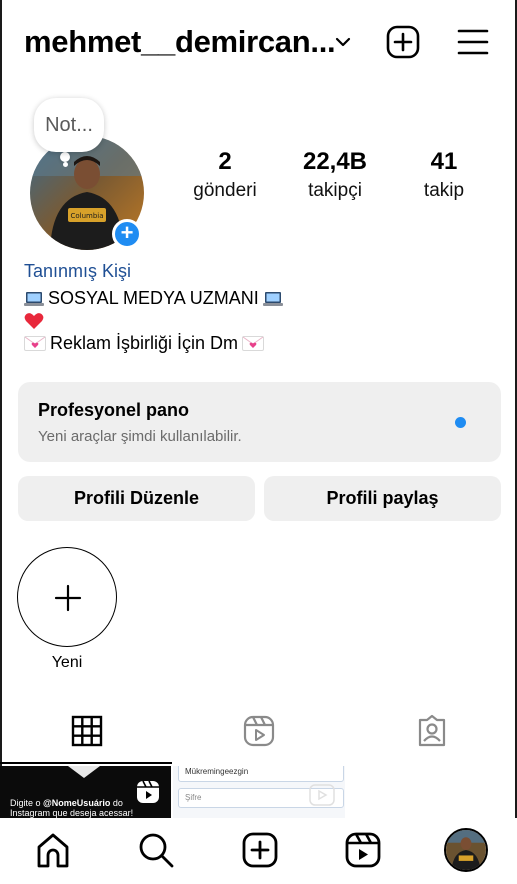 The image size is (517, 884). Describe the element at coordinates (335, 190) in the screenshot. I see `followers-label: takipçi` at that location.